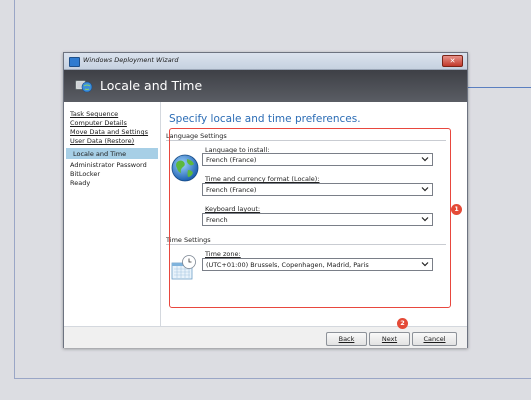  I want to click on cancel-button: Cancel, so click(434, 339).